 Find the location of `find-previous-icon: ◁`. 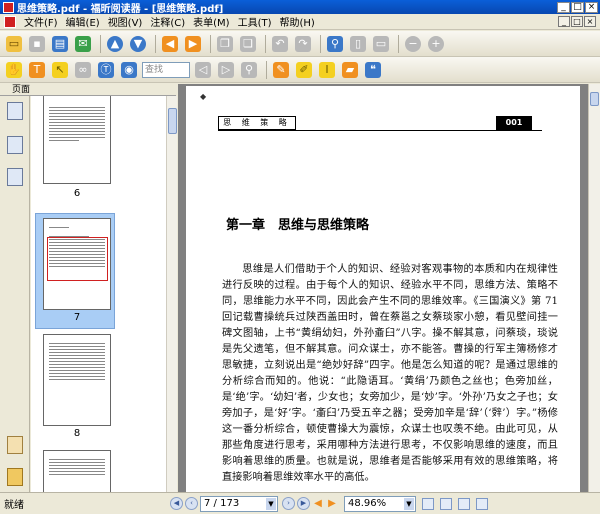

find-previous-icon: ◁ is located at coordinates (203, 69).